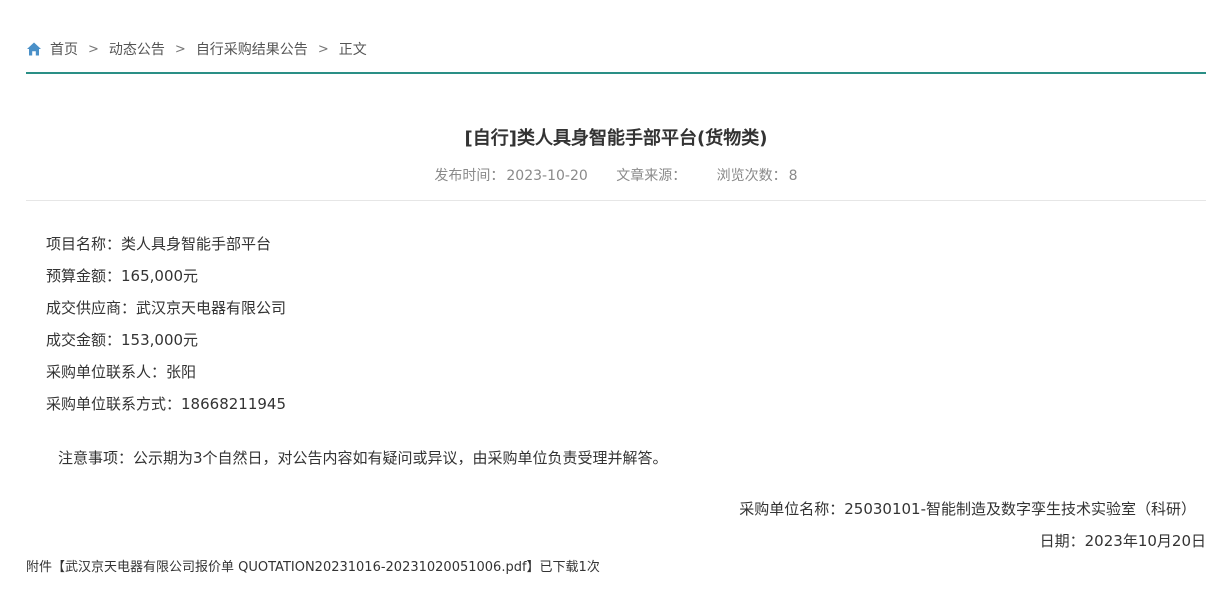 This screenshot has width=1228, height=595. I want to click on field-budget: 预算金额：165,000元, so click(166, 280).